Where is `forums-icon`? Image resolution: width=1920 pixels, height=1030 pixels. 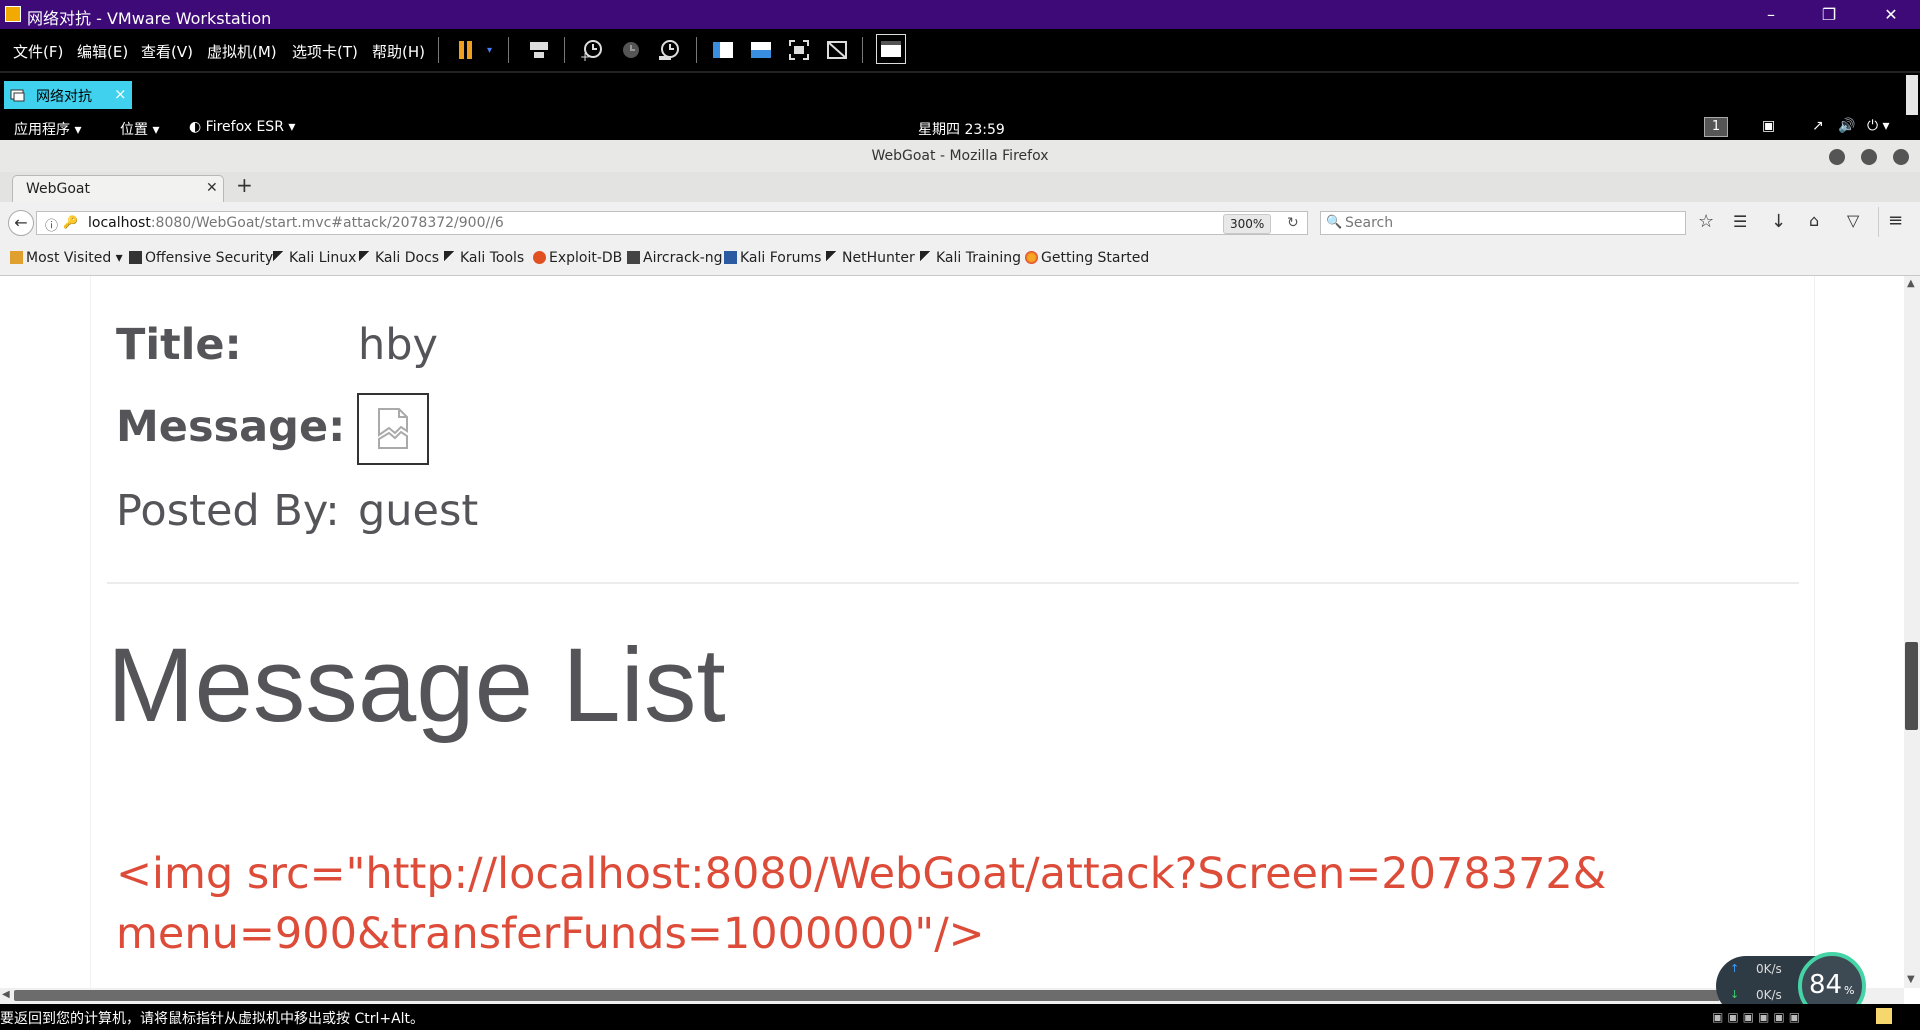
forums-icon is located at coordinates (730, 257).